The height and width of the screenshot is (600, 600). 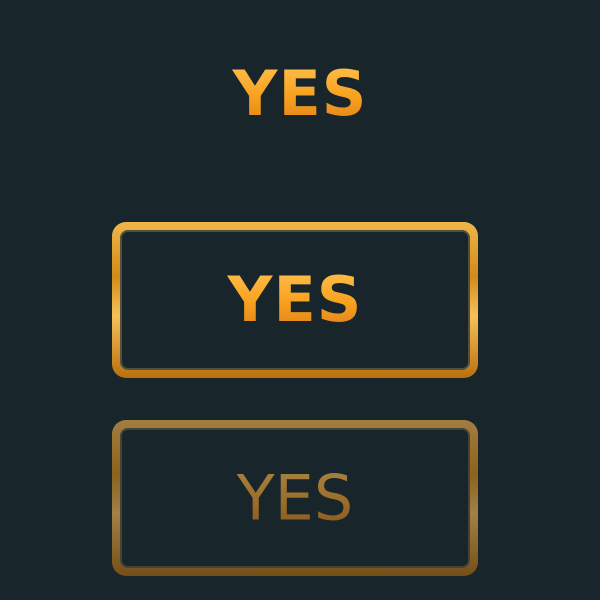 I want to click on yes-button-dimmed-label: YES, so click(x=295, y=498).